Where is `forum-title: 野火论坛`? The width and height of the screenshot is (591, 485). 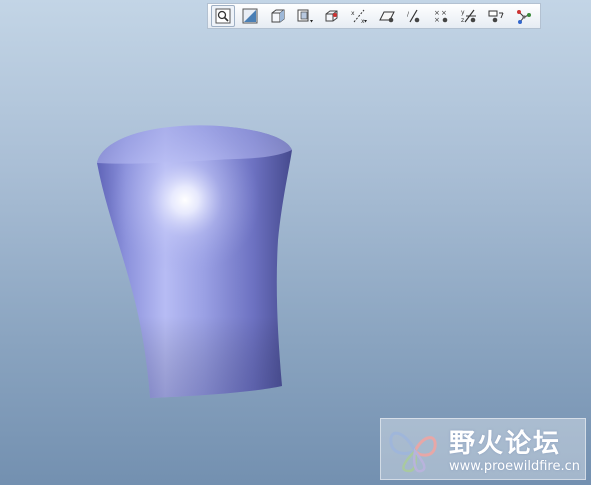 forum-title: 野火论坛 is located at coordinates (505, 444).